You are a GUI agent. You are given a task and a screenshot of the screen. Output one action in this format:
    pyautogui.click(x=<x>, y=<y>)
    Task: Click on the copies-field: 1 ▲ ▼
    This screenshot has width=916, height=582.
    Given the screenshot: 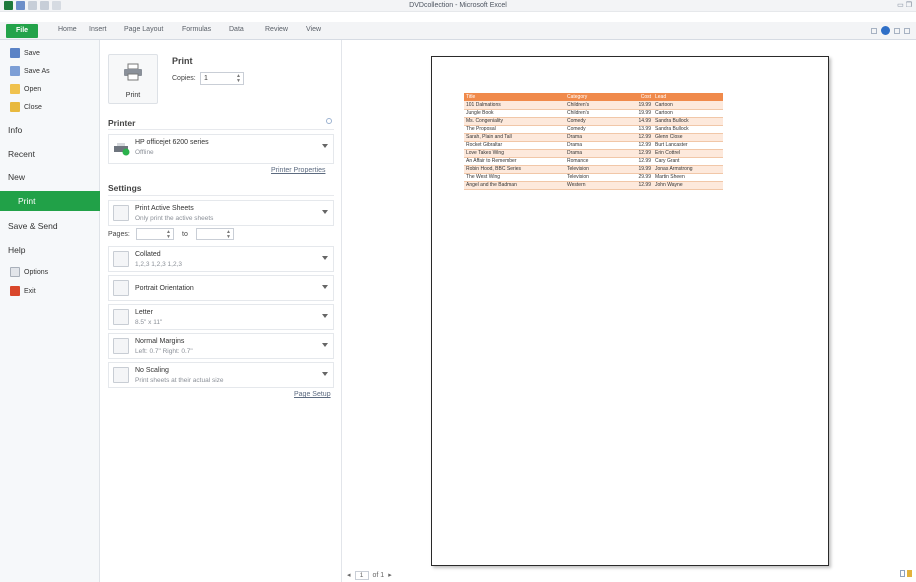 What is the action you would take?
    pyautogui.click(x=222, y=78)
    